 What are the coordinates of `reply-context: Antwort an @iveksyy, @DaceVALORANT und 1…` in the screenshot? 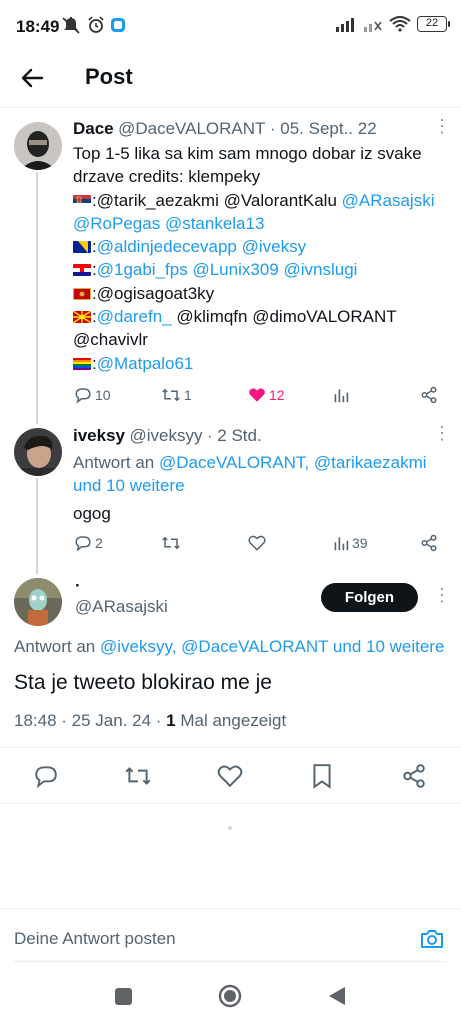 It's located at (229, 646).